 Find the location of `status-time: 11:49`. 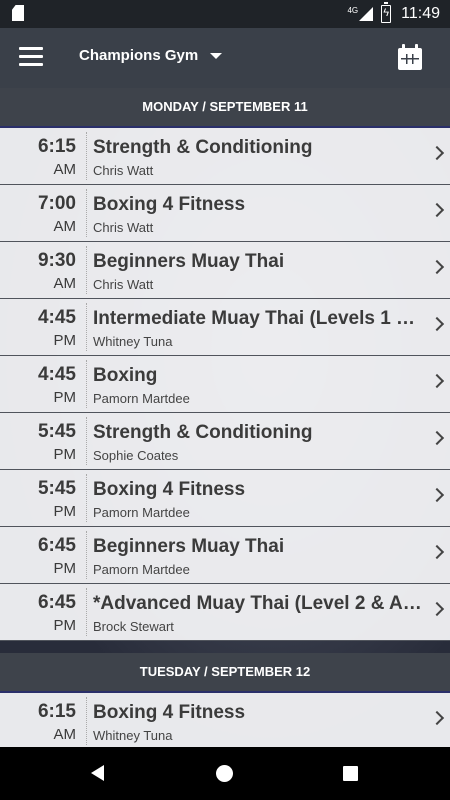

status-time: 11:49 is located at coordinates (420, 13).